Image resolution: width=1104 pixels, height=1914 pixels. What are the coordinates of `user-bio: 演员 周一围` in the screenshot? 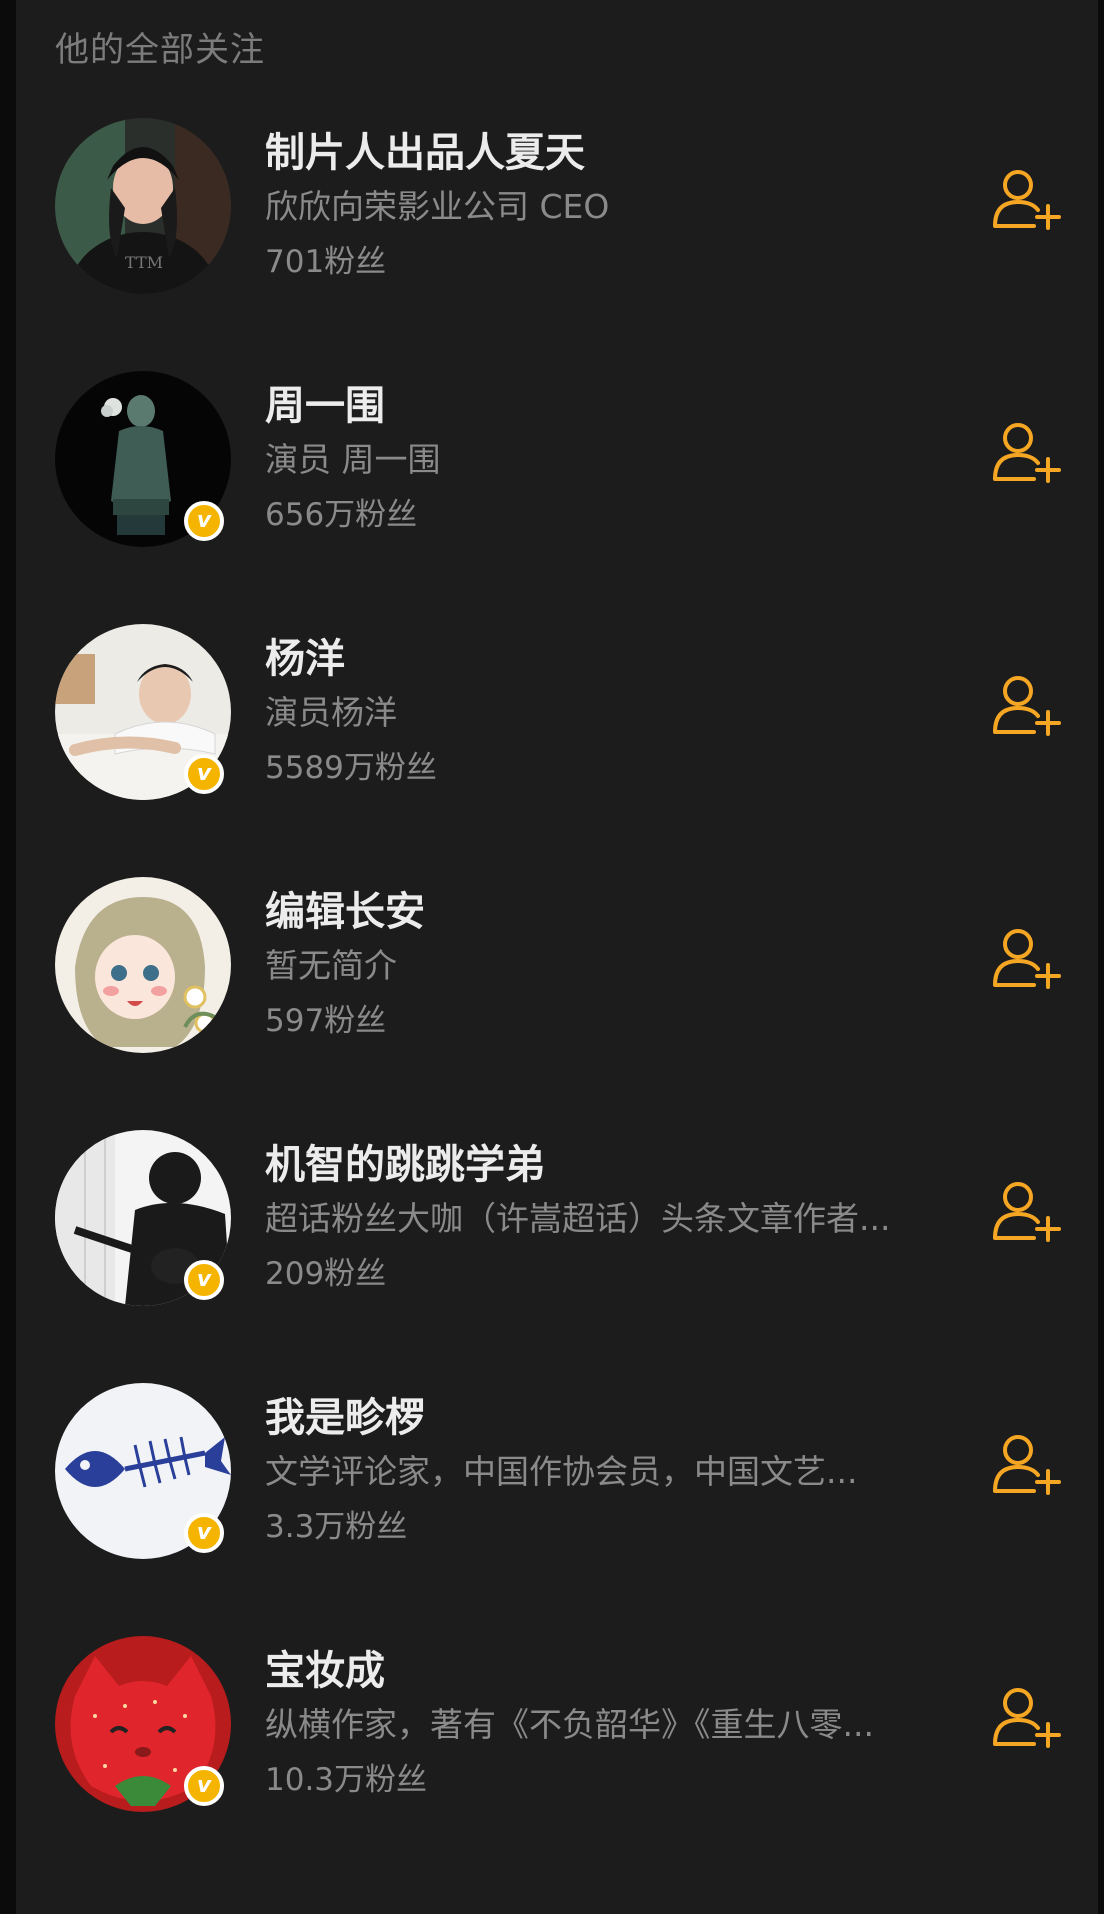 It's located at (353, 459).